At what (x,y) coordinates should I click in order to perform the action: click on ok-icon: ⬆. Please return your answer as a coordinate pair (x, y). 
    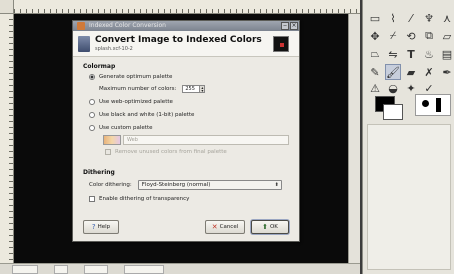
    Looking at the image, I should click on (265, 227).